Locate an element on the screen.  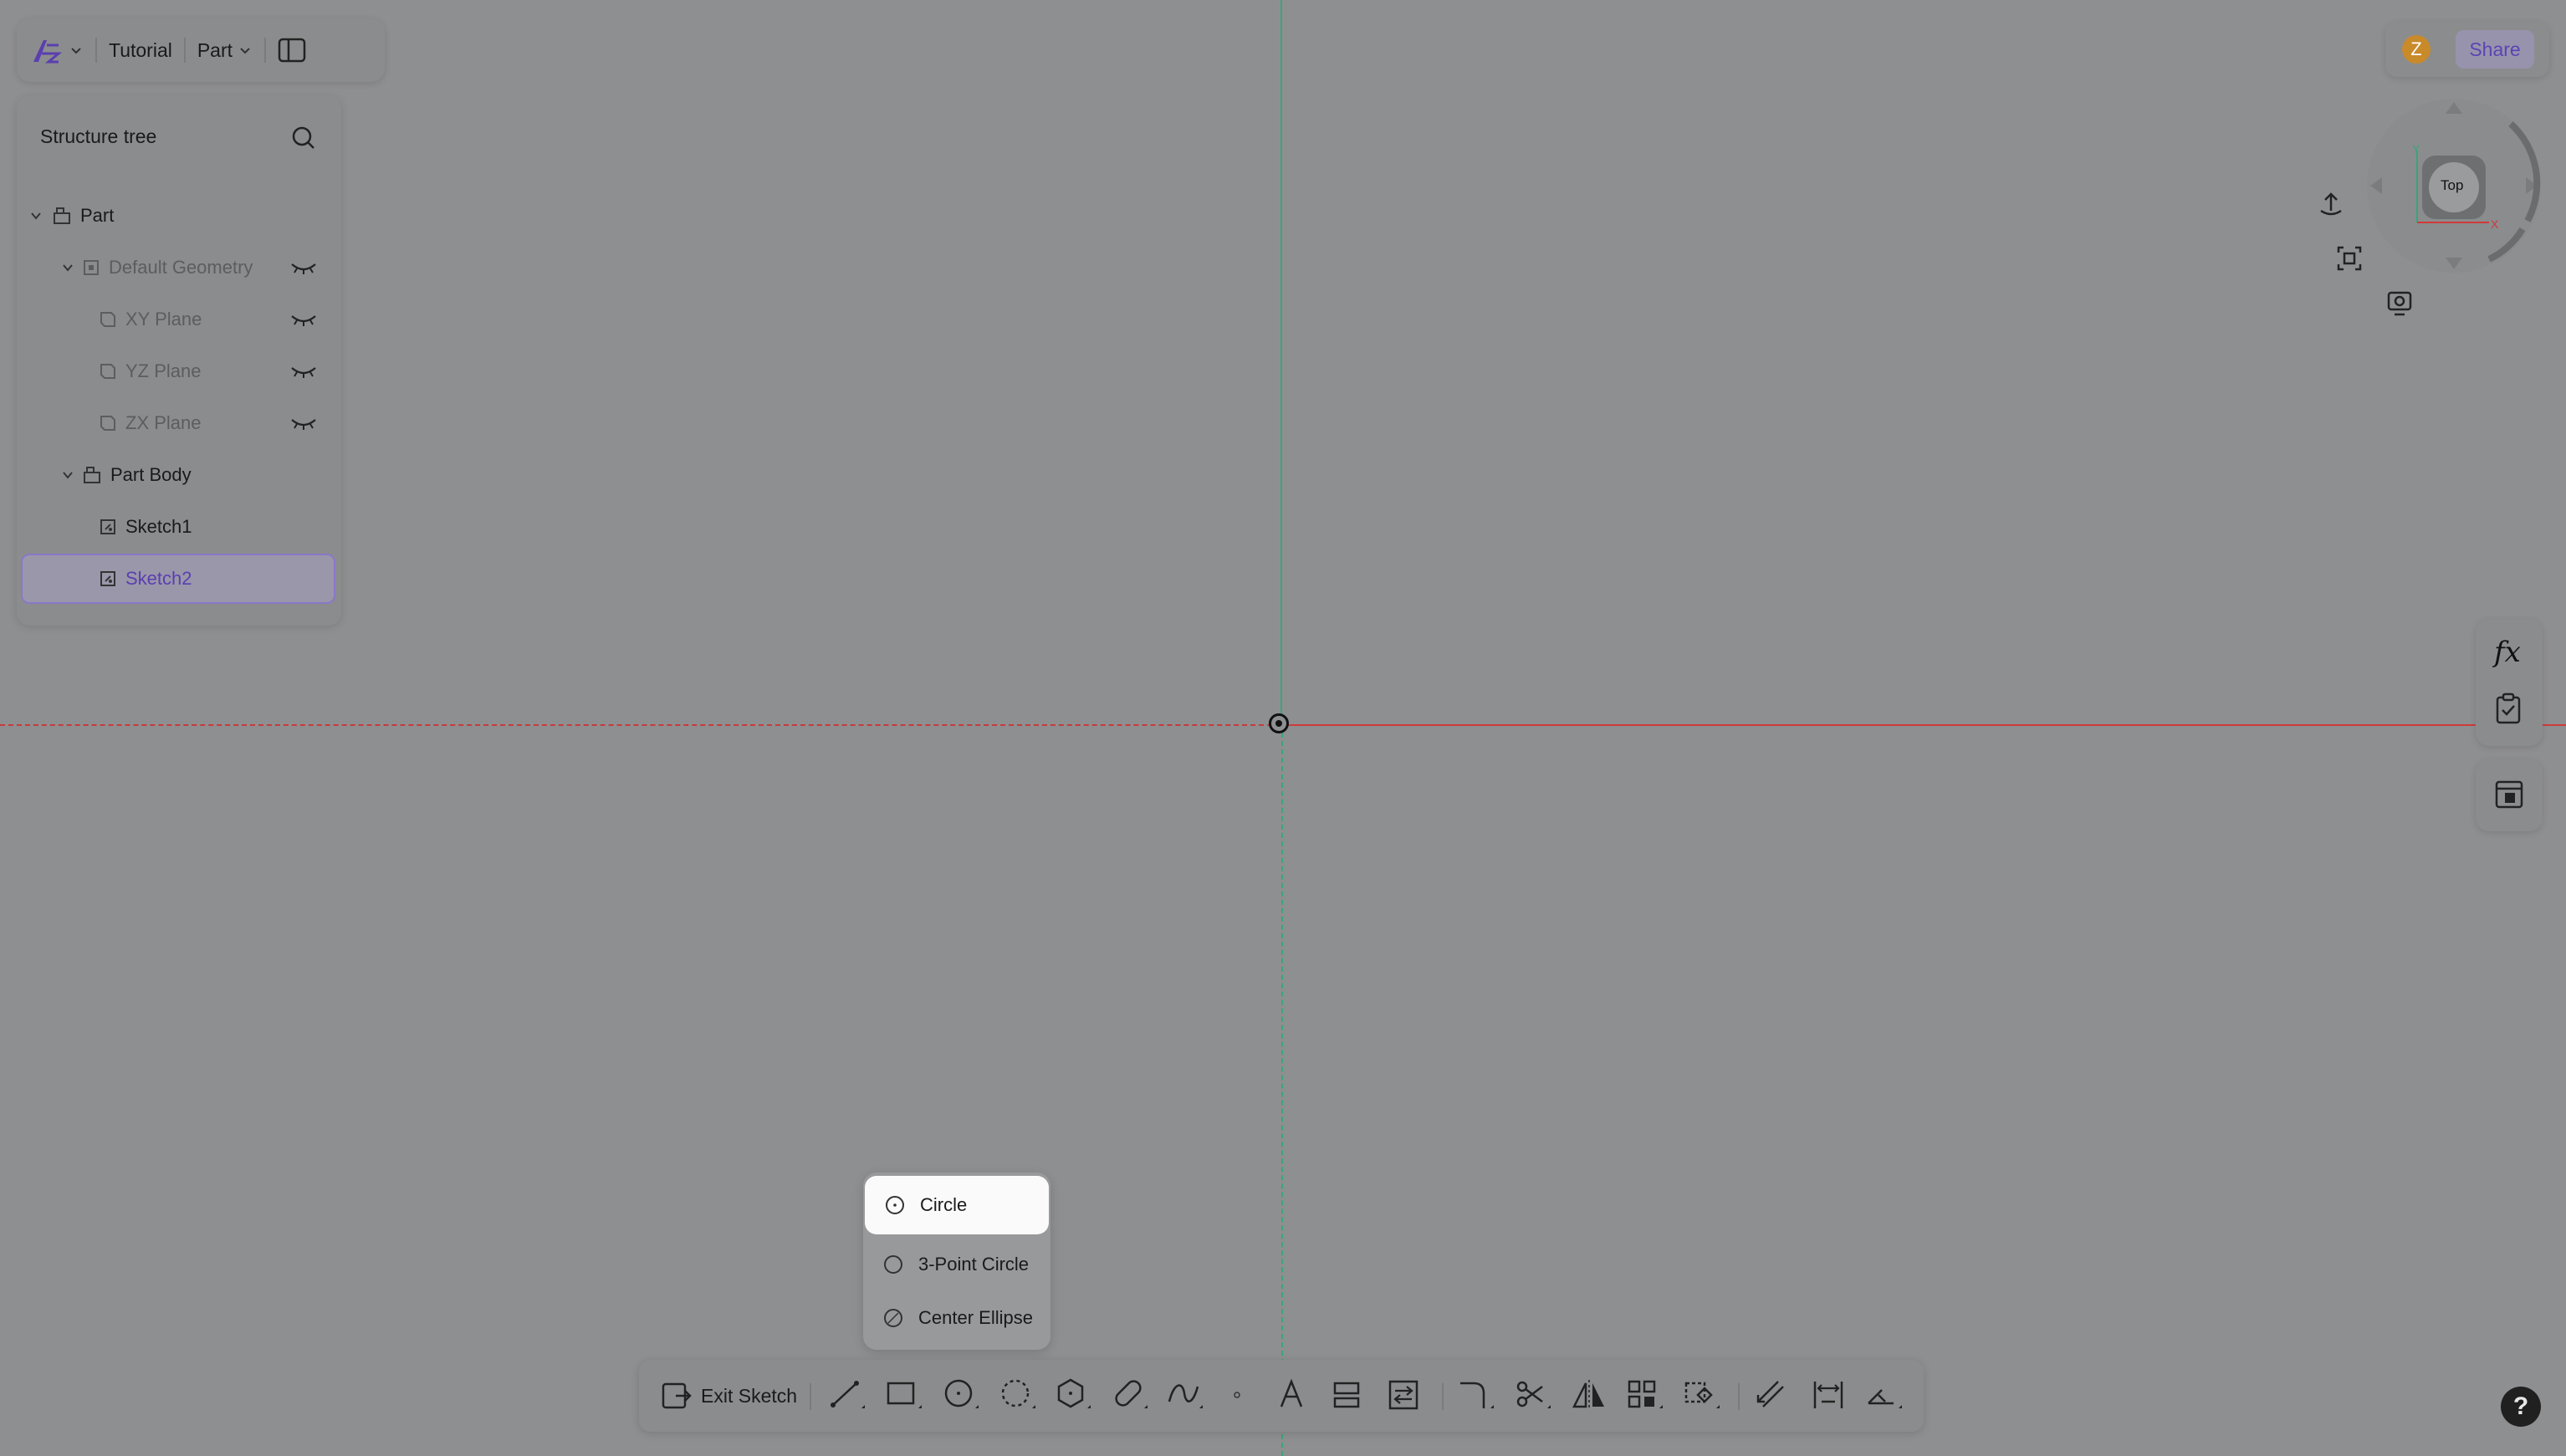
tree-item-sketch2: Sketch2 is located at coordinates (178, 579).